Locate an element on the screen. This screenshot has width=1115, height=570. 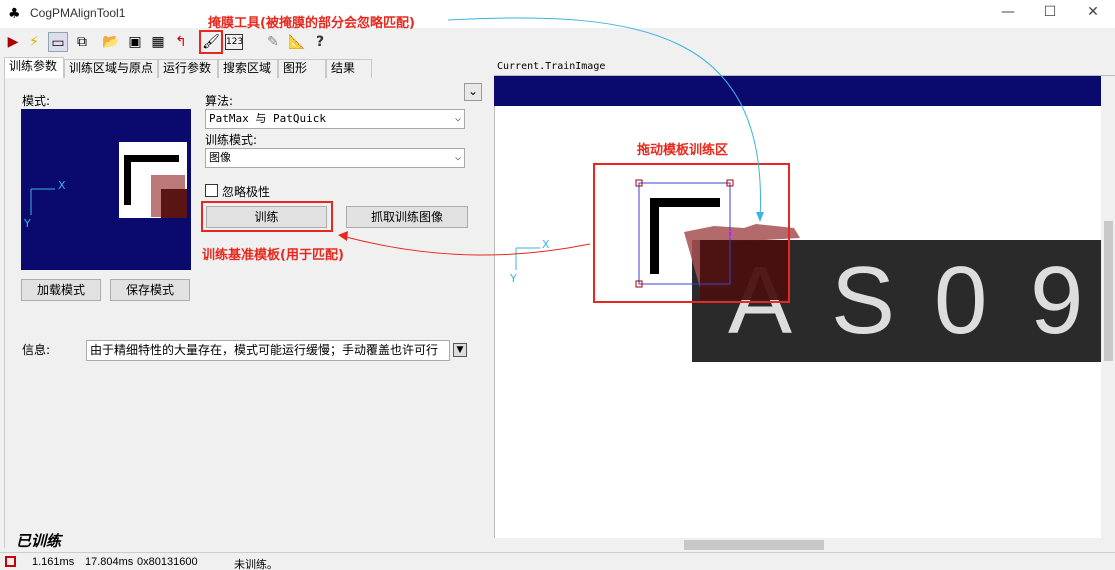
status-bar: 1.161ms 17.804ms 0x80131600 未训练。 is located at coordinates (557, 561).